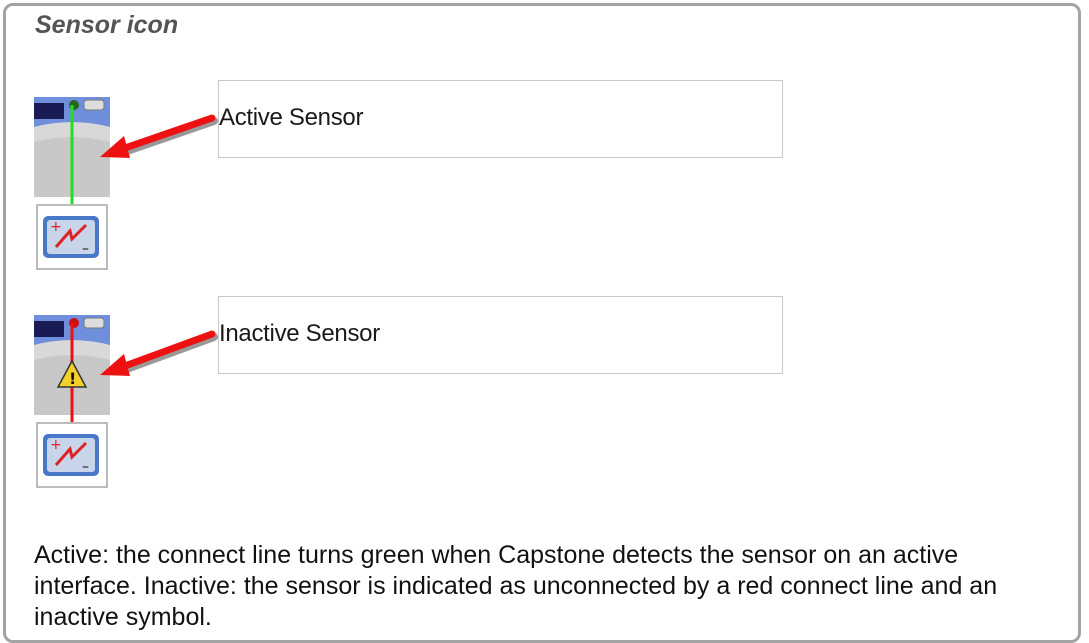  Describe the element at coordinates (500, 119) in the screenshot. I see `callout-active-sensor: Active Sensor` at that location.